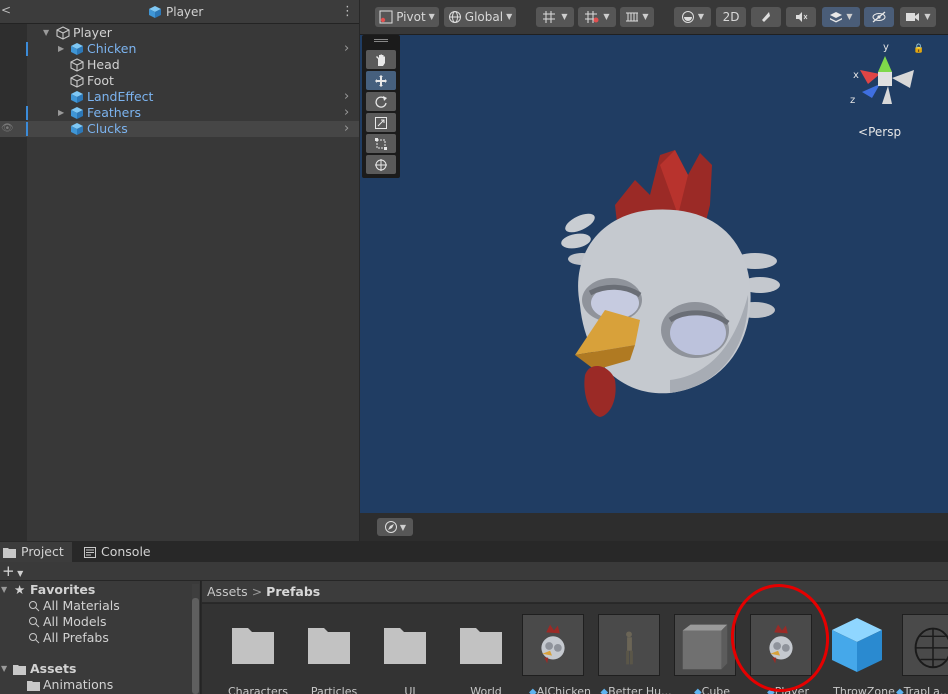 This screenshot has height=694, width=948. What do you see at coordinates (120, 96) in the screenshot?
I see `hierarchy-row-label: LandEffect` at bounding box center [120, 96].